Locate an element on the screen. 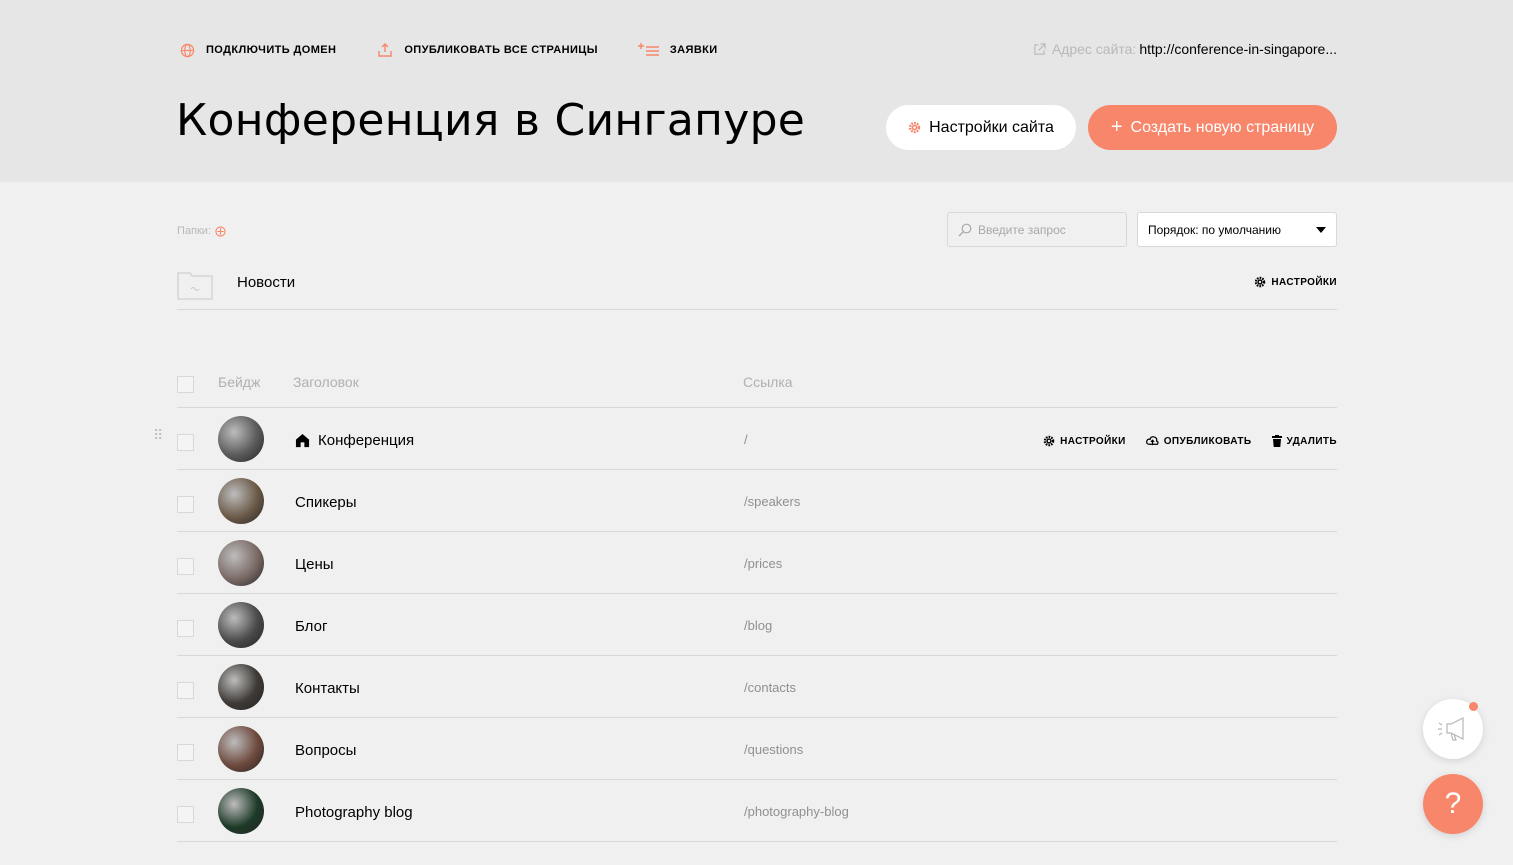 Image resolution: width=1513 pixels, height=865 pixels. page-title-text: Блог is located at coordinates (311, 626).